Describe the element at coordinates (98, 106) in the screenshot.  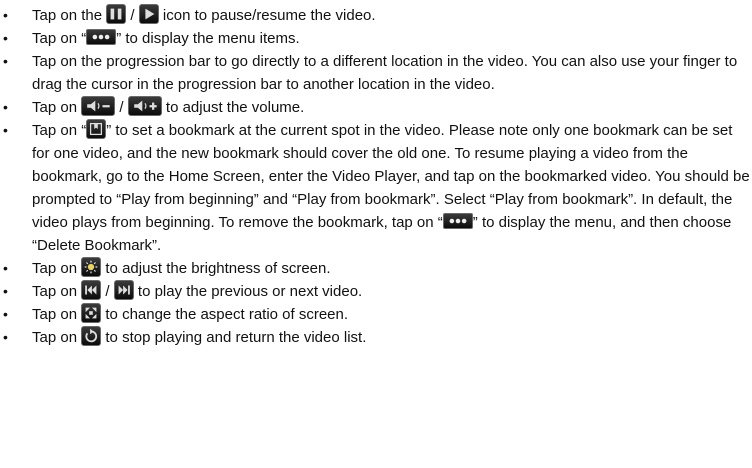
I see `volume-down-icon` at that location.